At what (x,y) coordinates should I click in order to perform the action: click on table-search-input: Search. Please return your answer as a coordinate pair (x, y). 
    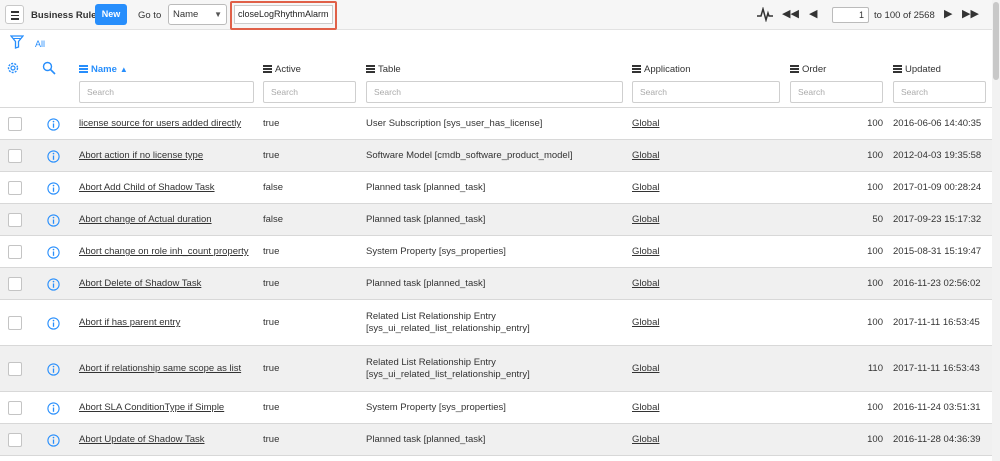
    Looking at the image, I should click on (494, 92).